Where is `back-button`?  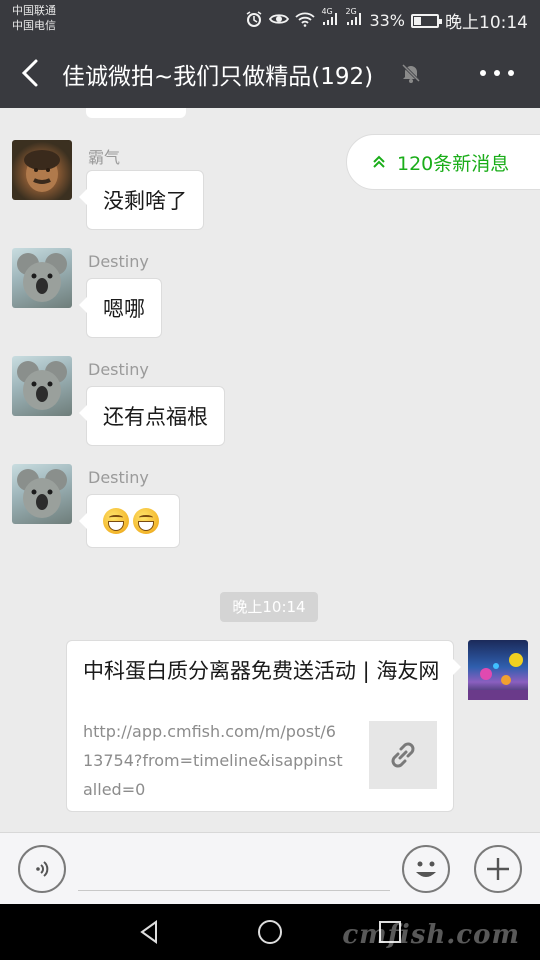
back-button is located at coordinates (32, 73).